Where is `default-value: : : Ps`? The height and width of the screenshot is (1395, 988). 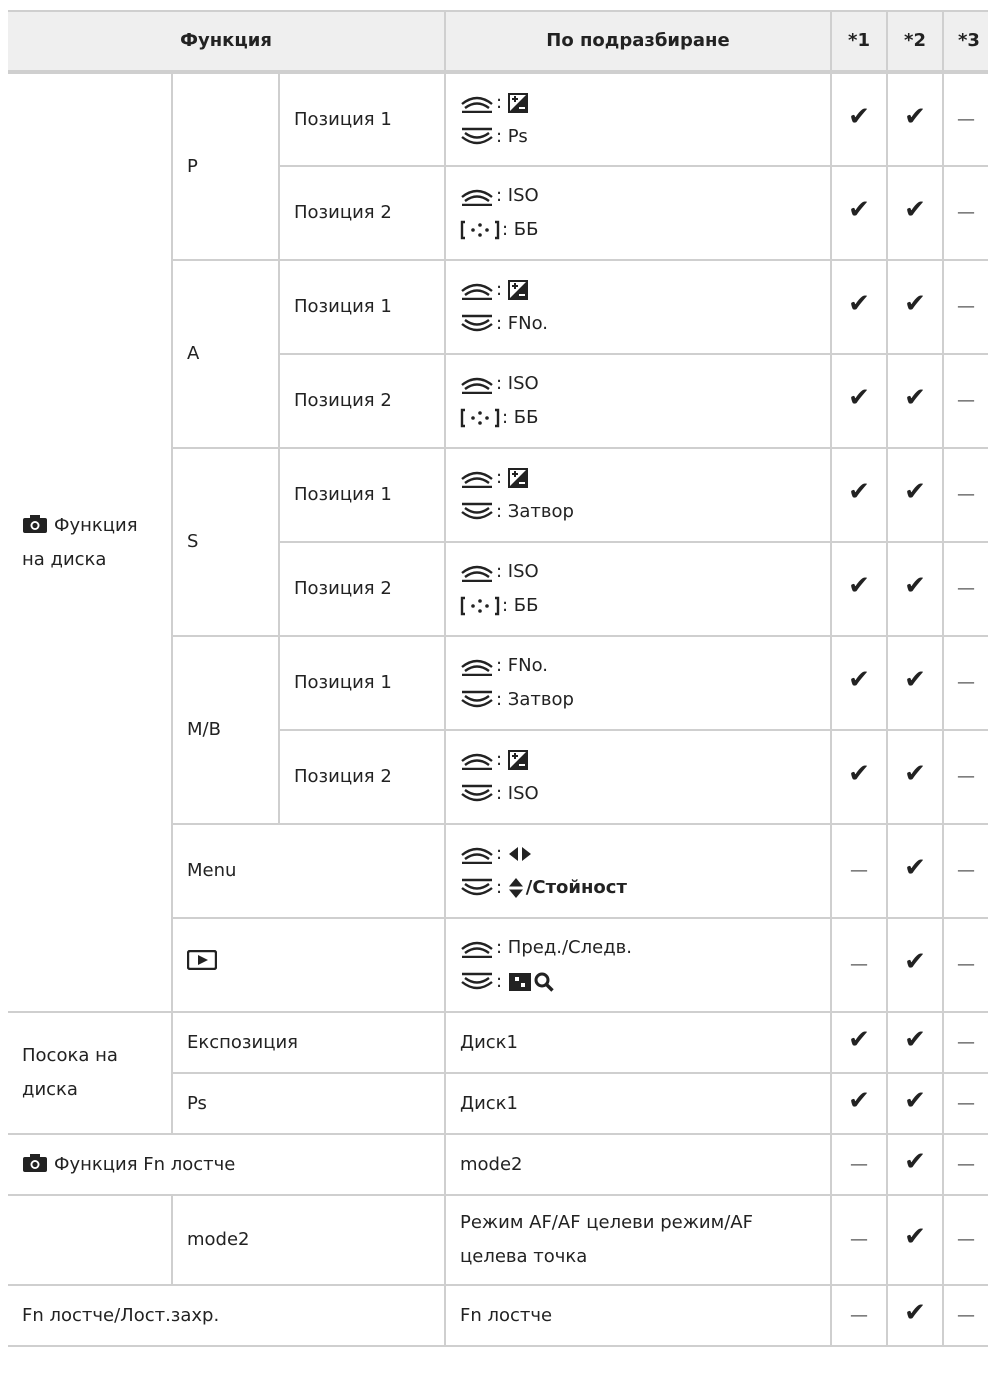 default-value: : : Ps is located at coordinates (638, 119).